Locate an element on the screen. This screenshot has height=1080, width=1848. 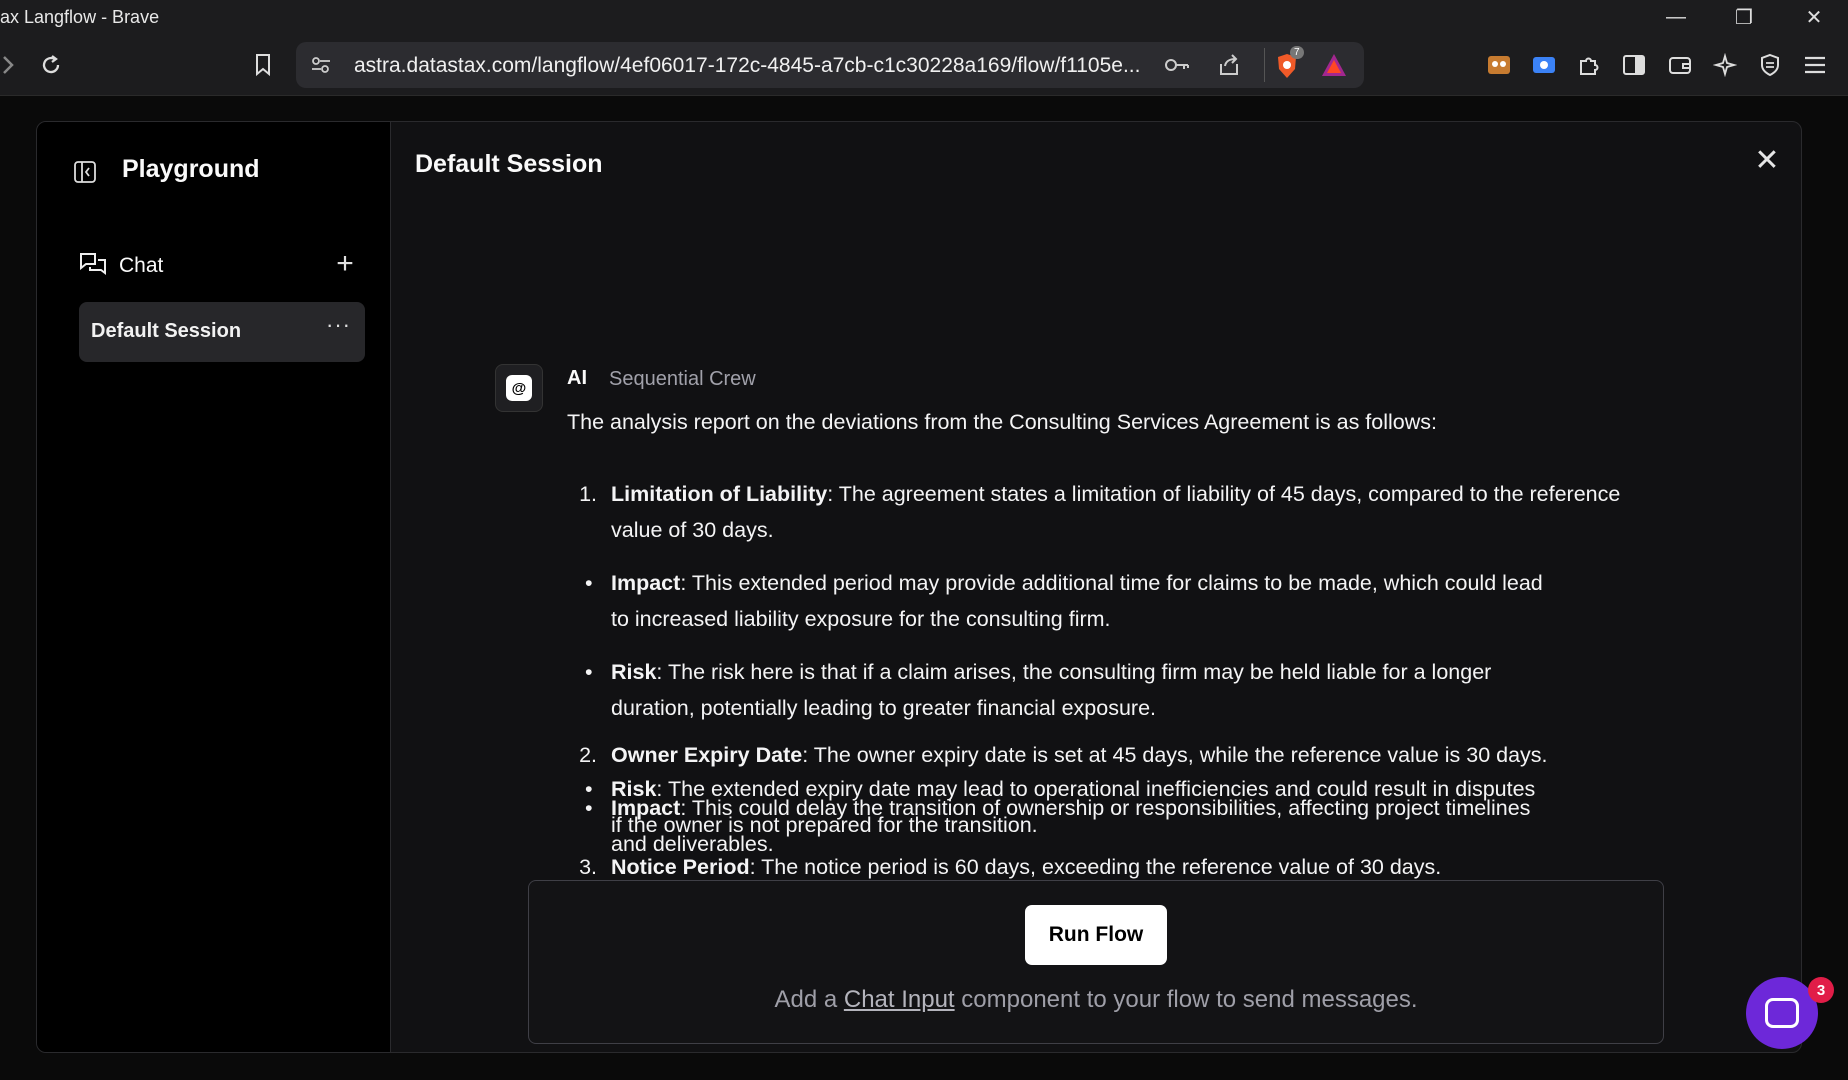
hint-prefix: Add a is located at coordinates (809, 999).